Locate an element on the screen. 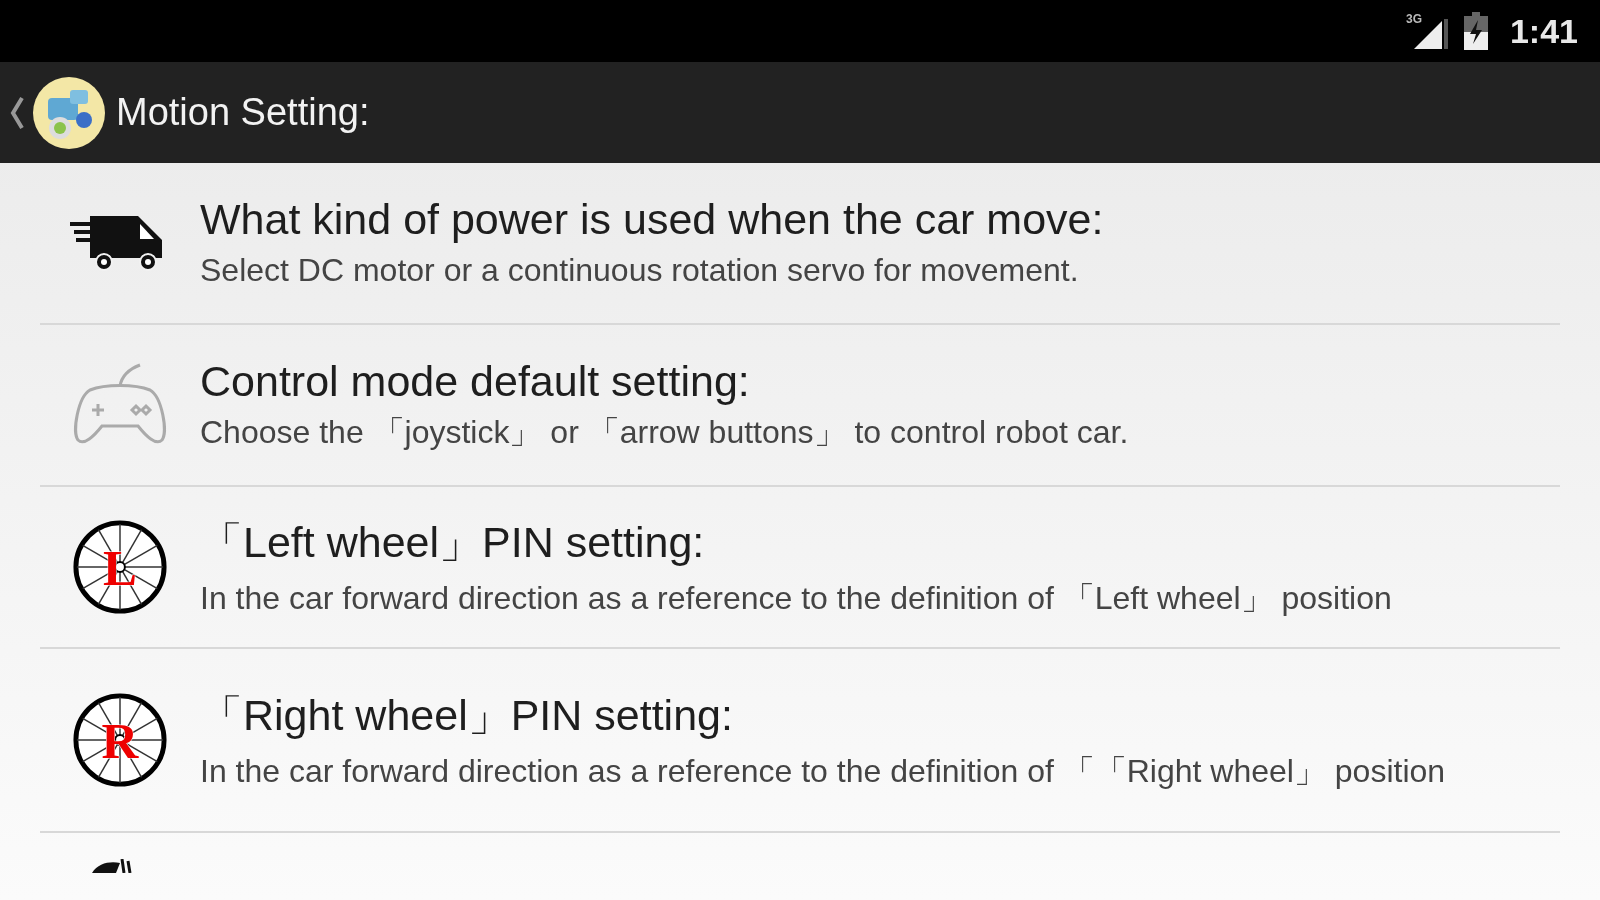 Image resolution: width=1600 pixels, height=900 pixels. item-title: Control mode default setting: is located at coordinates (475, 381).